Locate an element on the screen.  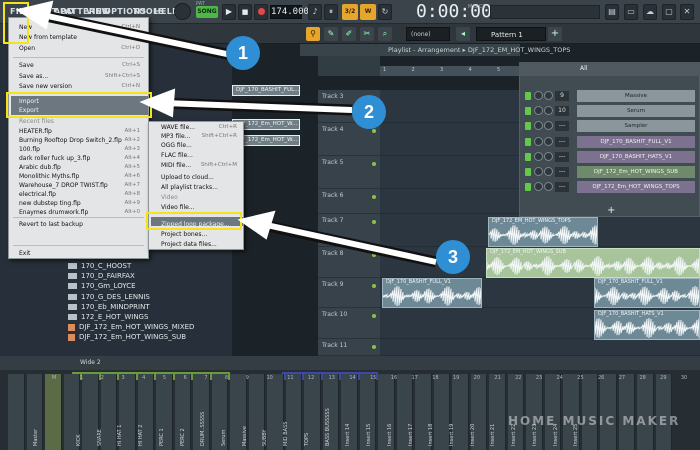
pattern-select: Pattern 1 is located at coordinates (511, 34).